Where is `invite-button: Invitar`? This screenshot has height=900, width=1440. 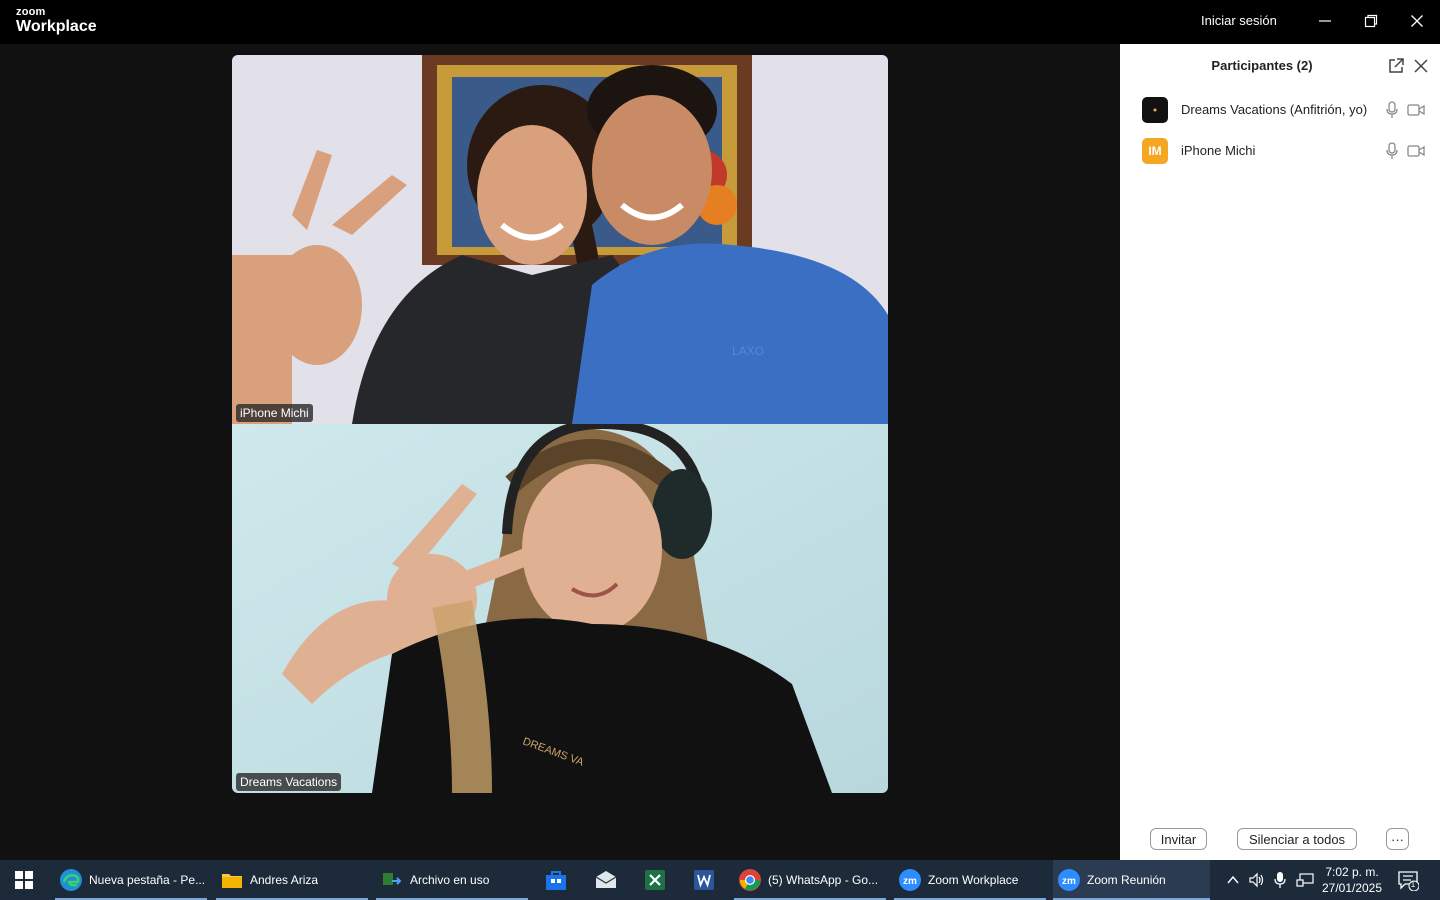 invite-button: Invitar is located at coordinates (1178, 839).